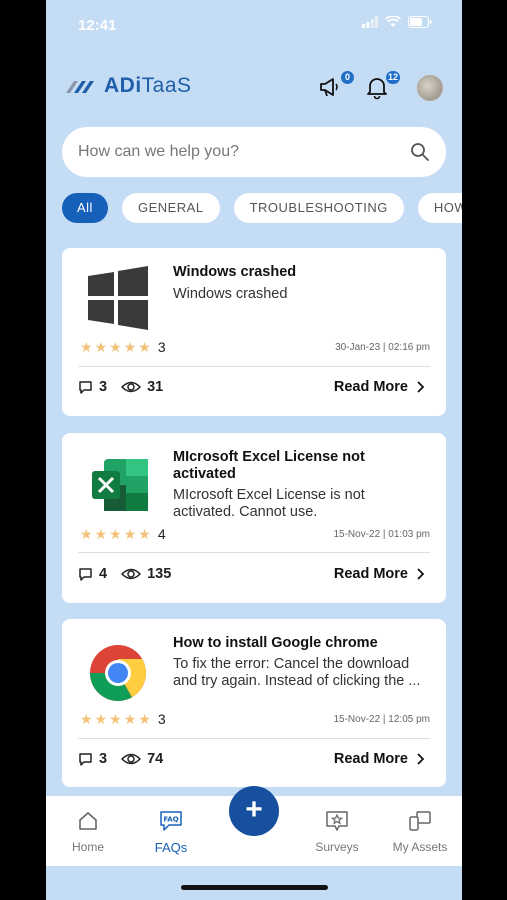 The height and width of the screenshot is (900, 507). I want to click on excel-logo-icon, so click(120, 485).